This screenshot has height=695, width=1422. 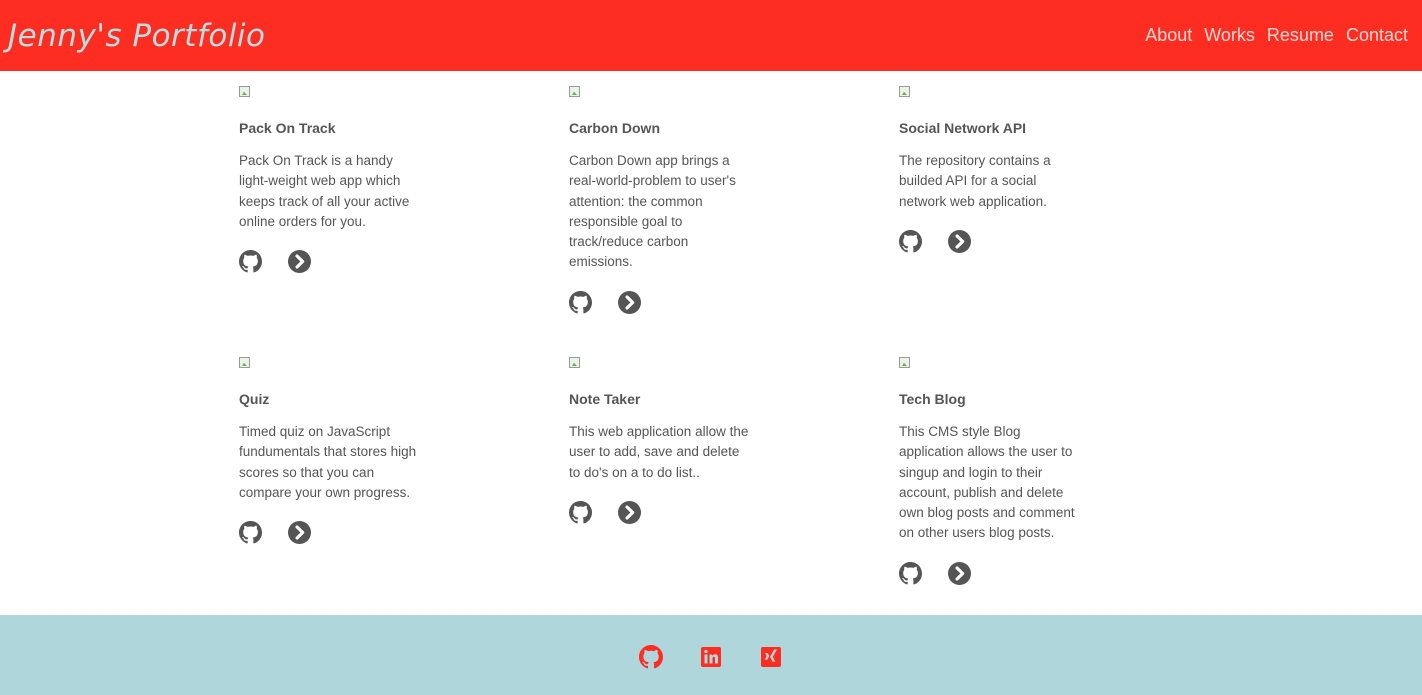 What do you see at coordinates (287, 128) in the screenshot?
I see `project-title: Pack On Track` at bounding box center [287, 128].